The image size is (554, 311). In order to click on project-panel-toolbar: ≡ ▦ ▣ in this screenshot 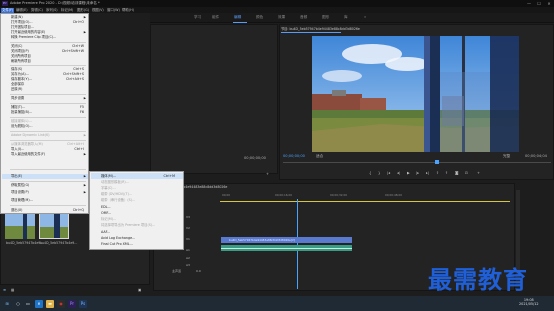, I will do `click(75, 291)`.